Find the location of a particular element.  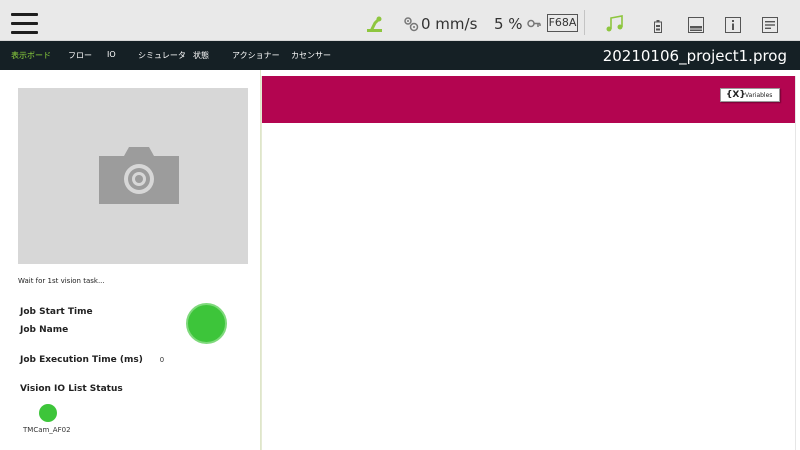

variables-label: Variables is located at coordinates (759, 95).